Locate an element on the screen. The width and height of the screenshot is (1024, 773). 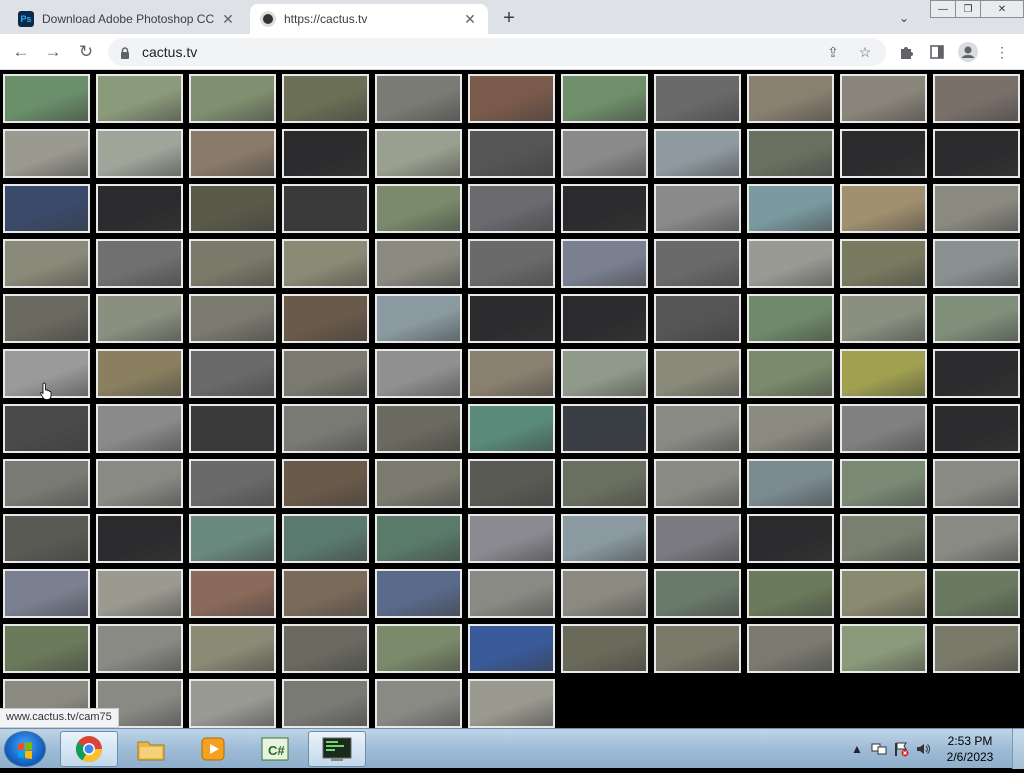
terminal-icon is located at coordinates (337, 749).